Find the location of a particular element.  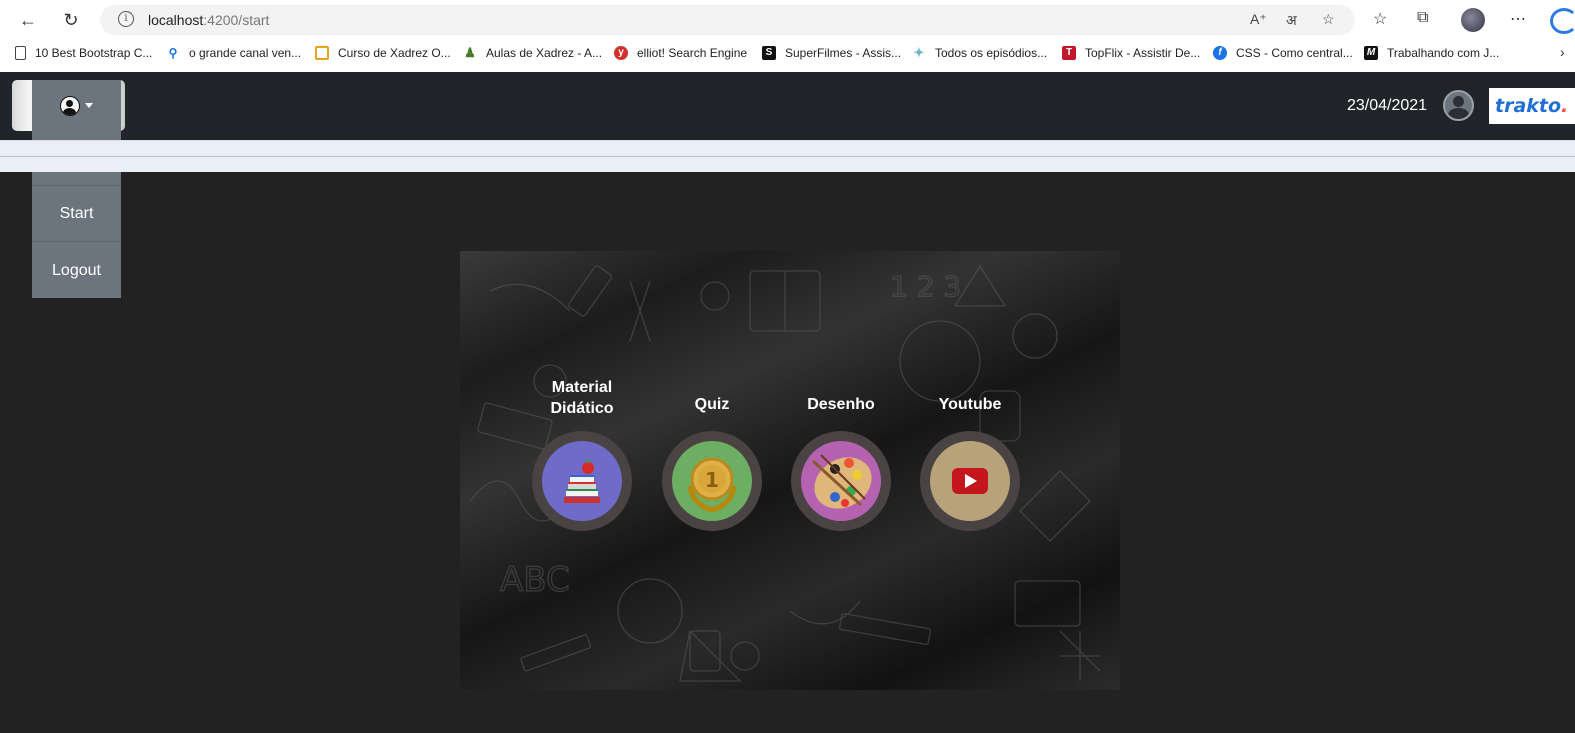

collections-icon: ⧉ is located at coordinates (1422, 18).